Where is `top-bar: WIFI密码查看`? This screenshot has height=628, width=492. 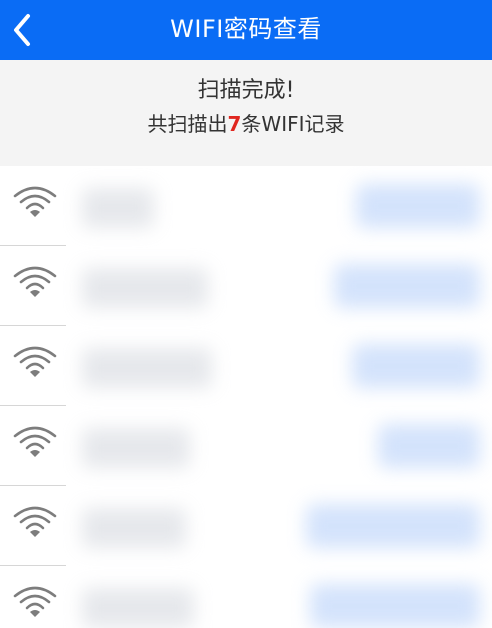 top-bar: WIFI密码查看 is located at coordinates (246, 30).